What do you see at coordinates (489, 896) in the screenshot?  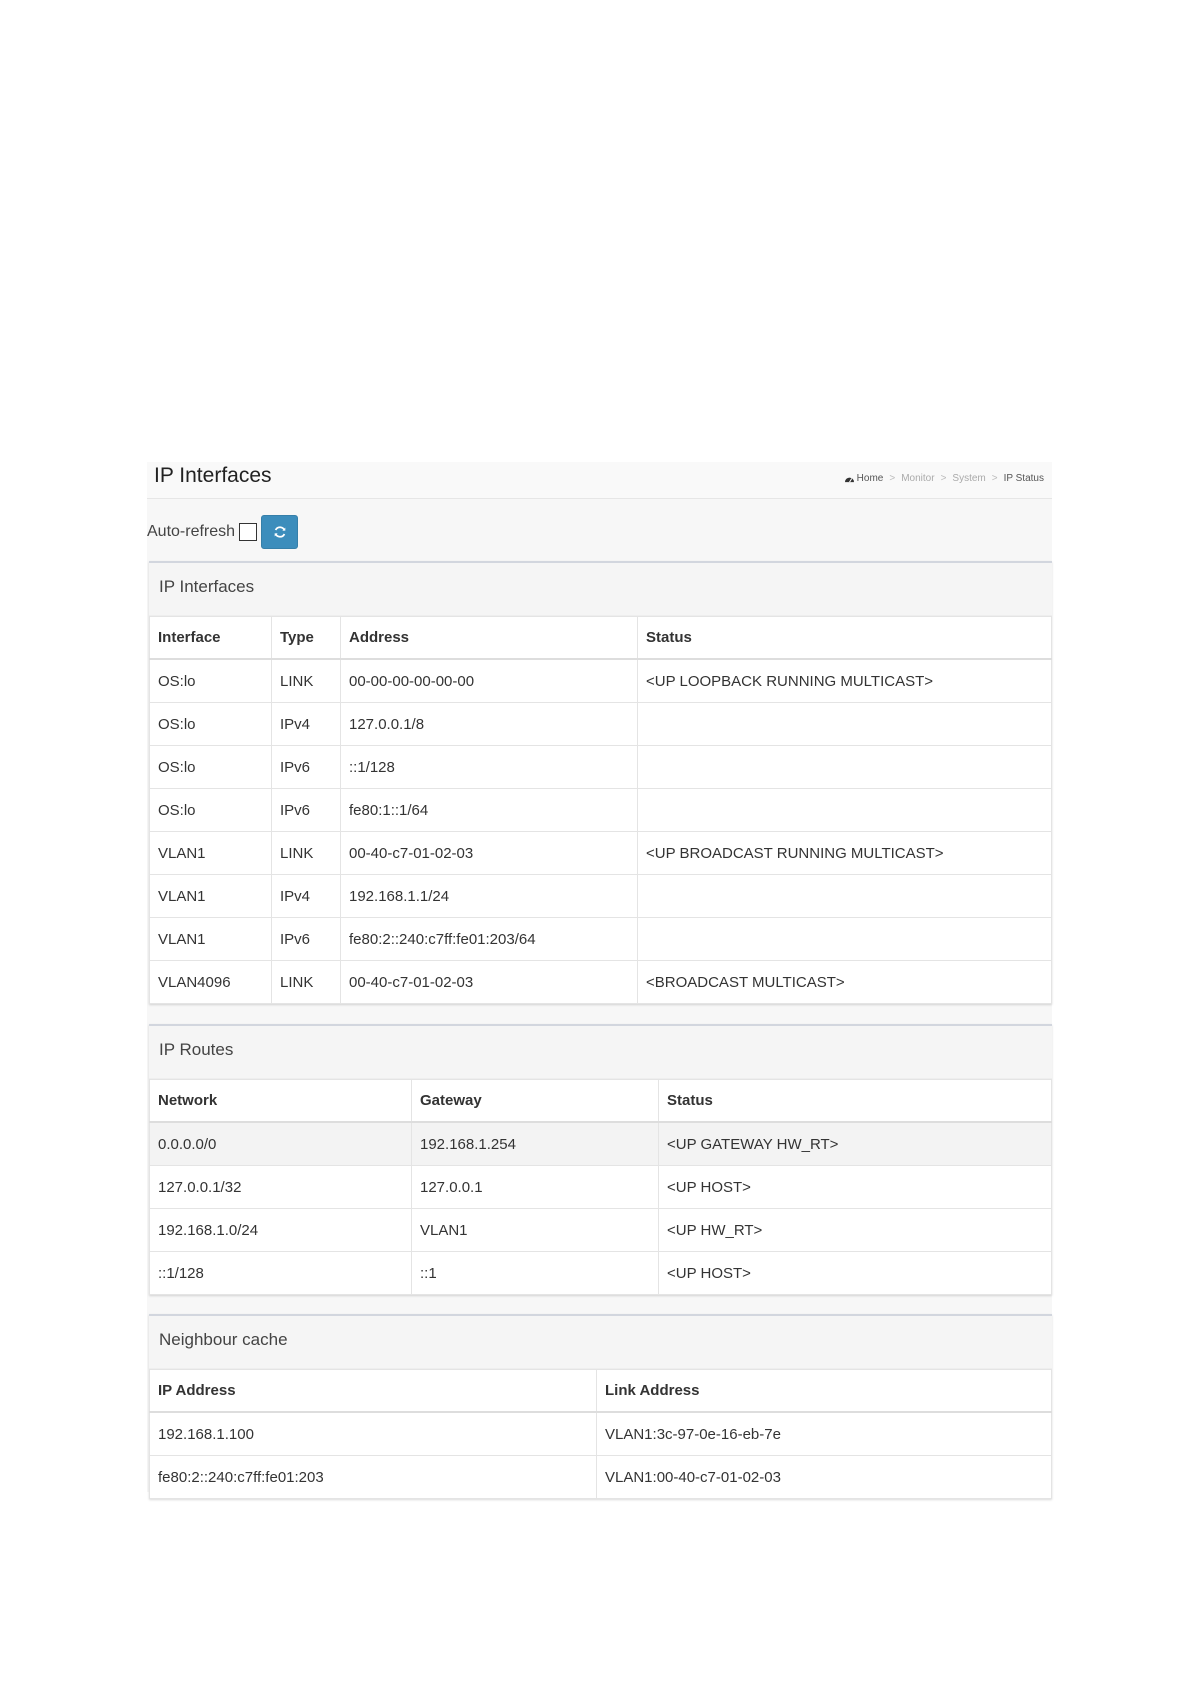 I see `table-cell: 192.168.1.1/24` at bounding box center [489, 896].